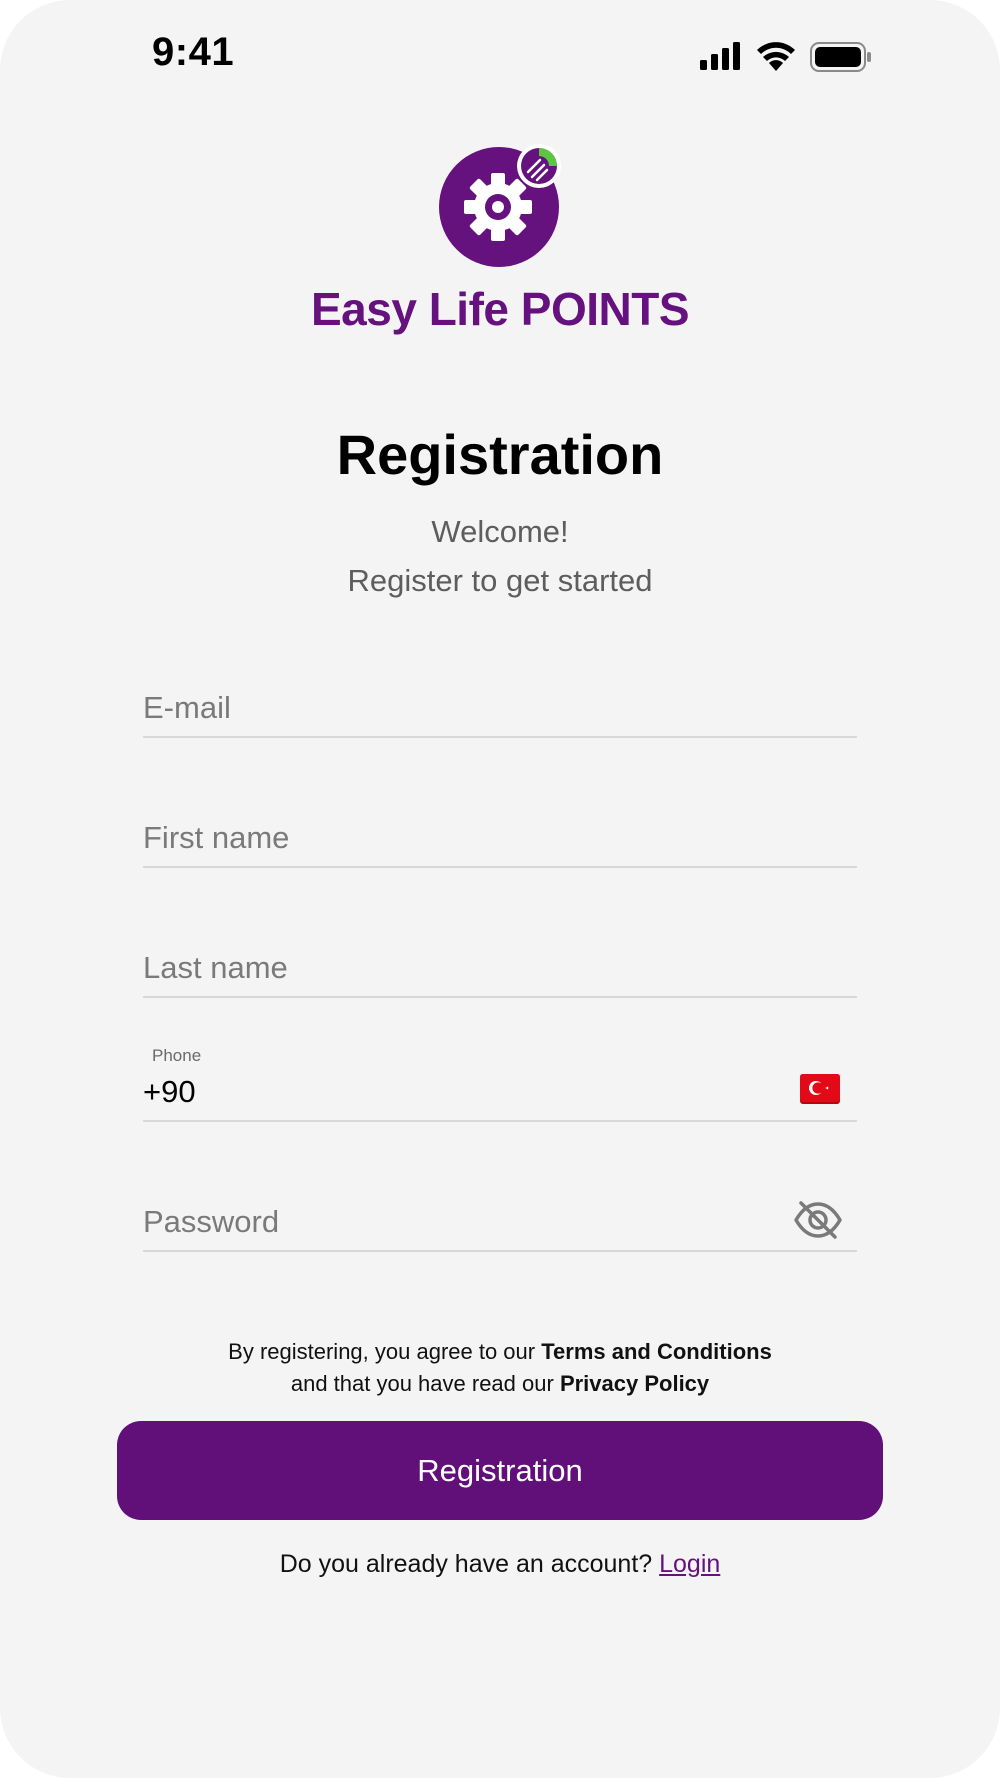 Image resolution: width=1000 pixels, height=1778 pixels. Describe the element at coordinates (443, 968) in the screenshot. I see `last-name-input` at that location.